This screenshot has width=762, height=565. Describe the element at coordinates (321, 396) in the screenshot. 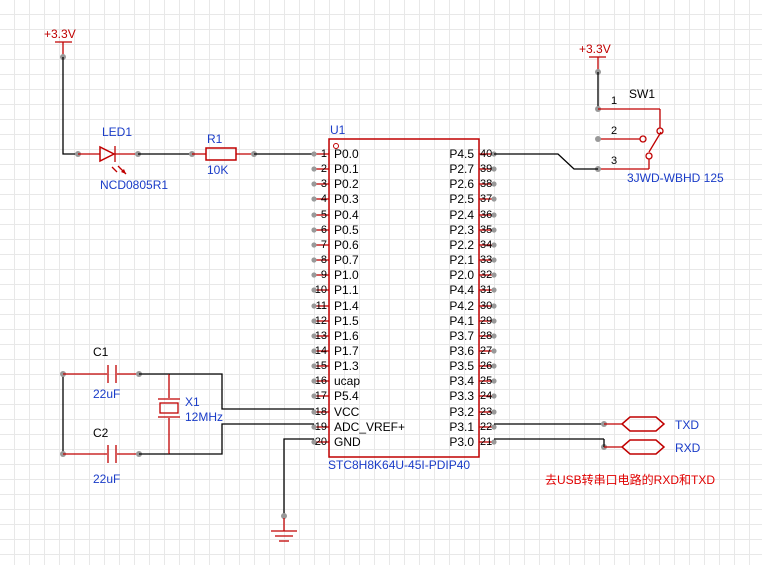

I see `mcu-pin-number: 17` at that location.